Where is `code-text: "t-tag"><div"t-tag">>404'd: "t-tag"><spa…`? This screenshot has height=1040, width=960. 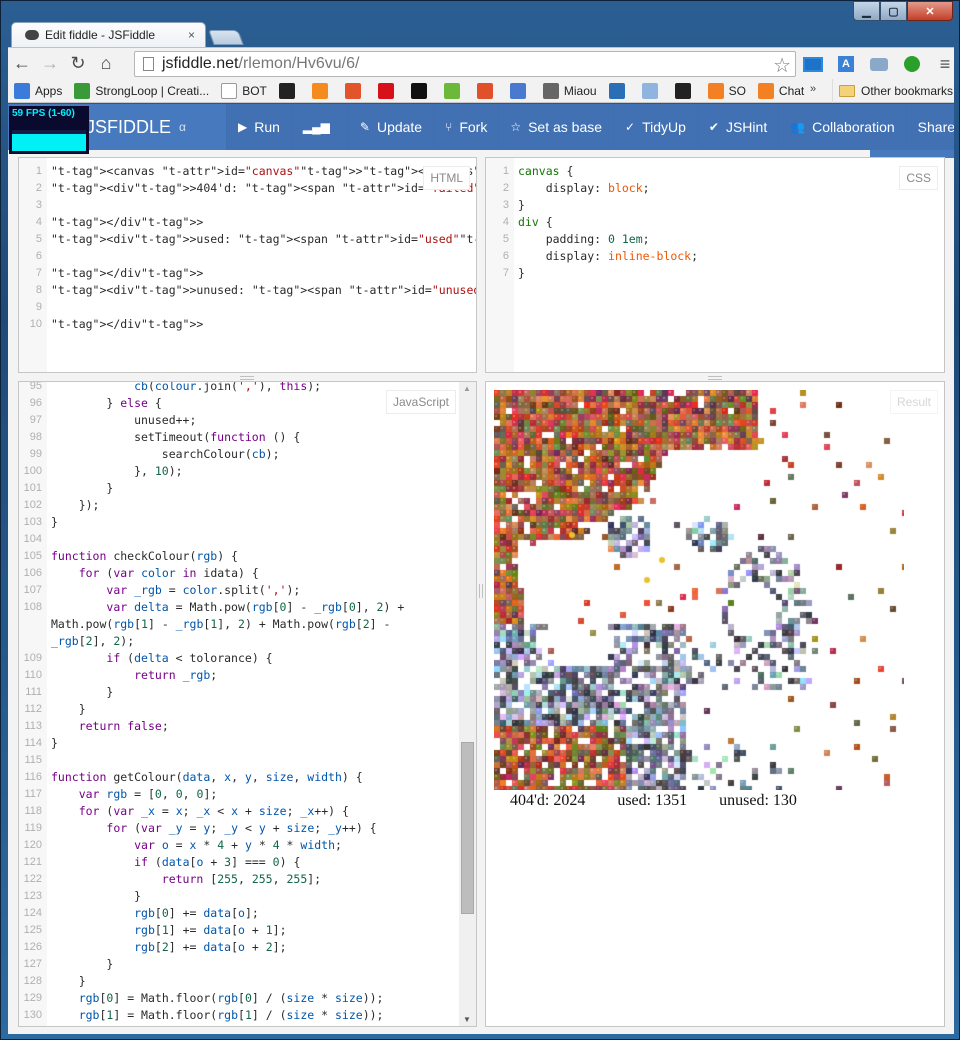
code-text: "t-tag"><div"t-tag">>404'd: "t-tag"><spa… is located at coordinates (263, 188).